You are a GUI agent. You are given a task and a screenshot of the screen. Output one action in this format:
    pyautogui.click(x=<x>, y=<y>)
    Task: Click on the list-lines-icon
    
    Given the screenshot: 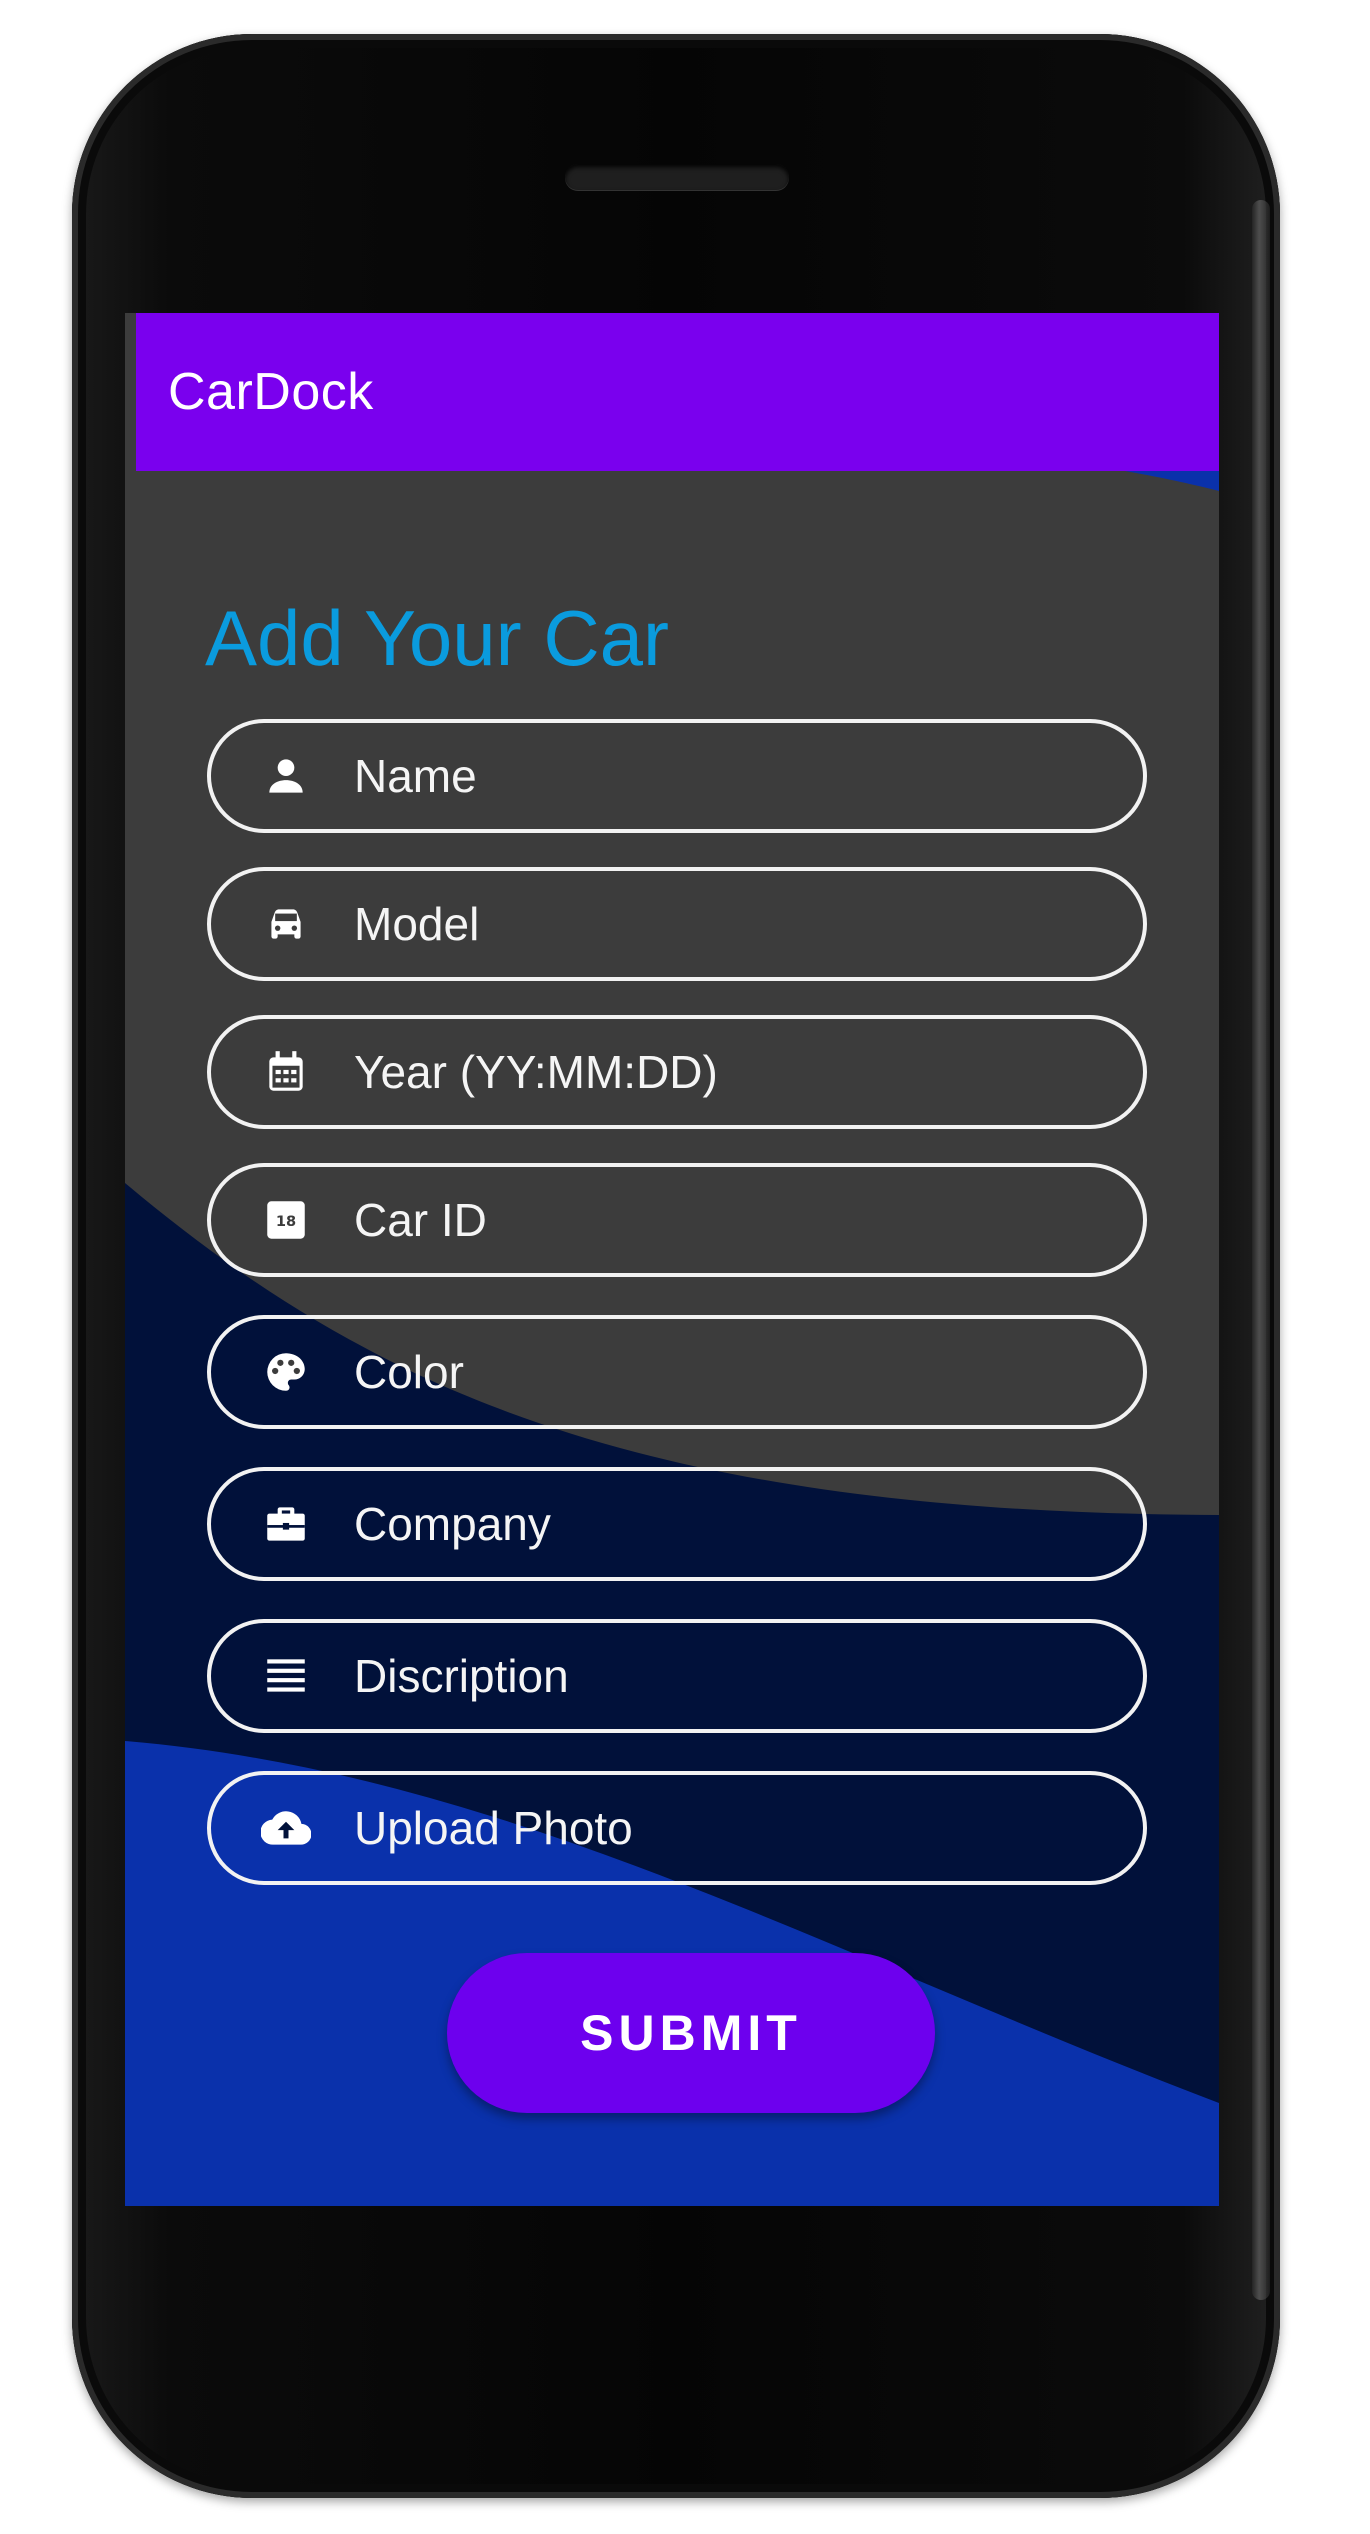 What is the action you would take?
    pyautogui.click(x=286, y=1676)
    